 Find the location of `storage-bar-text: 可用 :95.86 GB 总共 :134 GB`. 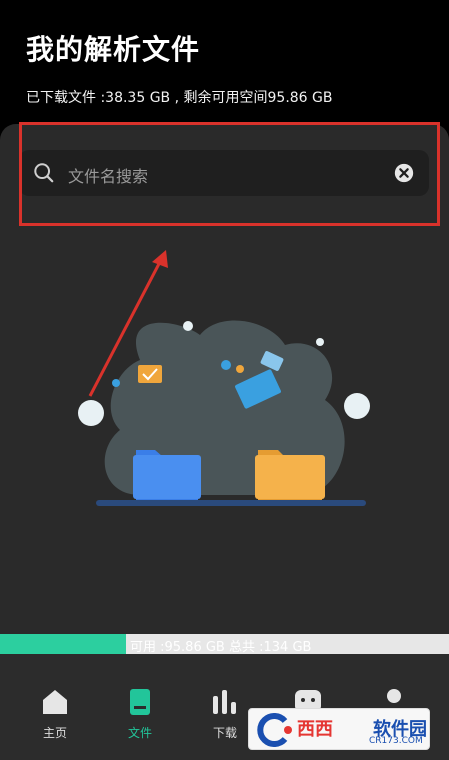

storage-bar-text: 可用 :95.86 GB 总共 :134 GB is located at coordinates (221, 647).